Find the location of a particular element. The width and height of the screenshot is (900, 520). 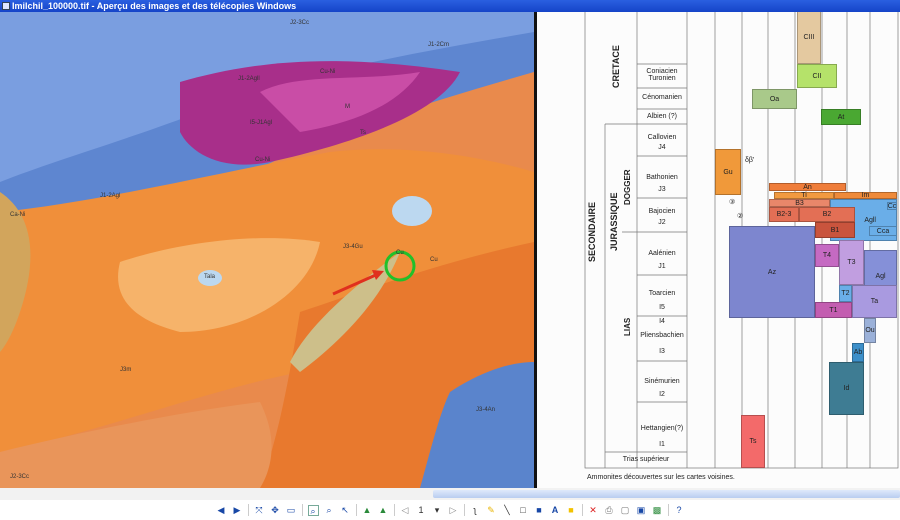

map-label: J3-4An is located at coordinates (486, 410).